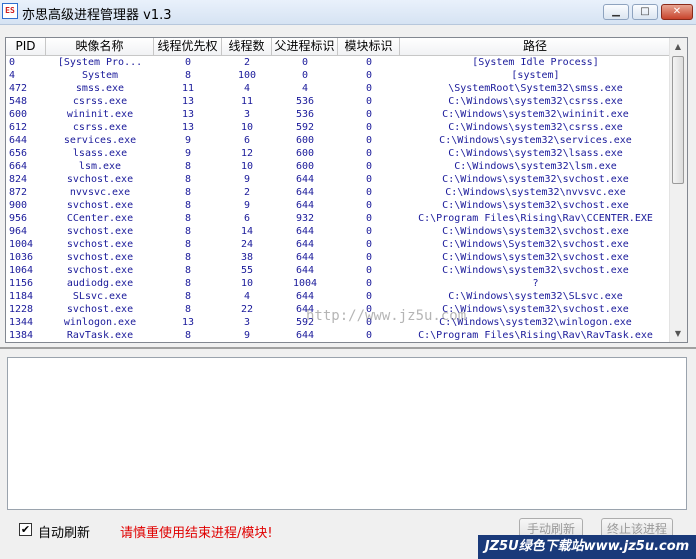 Image resolution: width=696 pixels, height=559 pixels. I want to click on cell-pid: 872, so click(18, 192).